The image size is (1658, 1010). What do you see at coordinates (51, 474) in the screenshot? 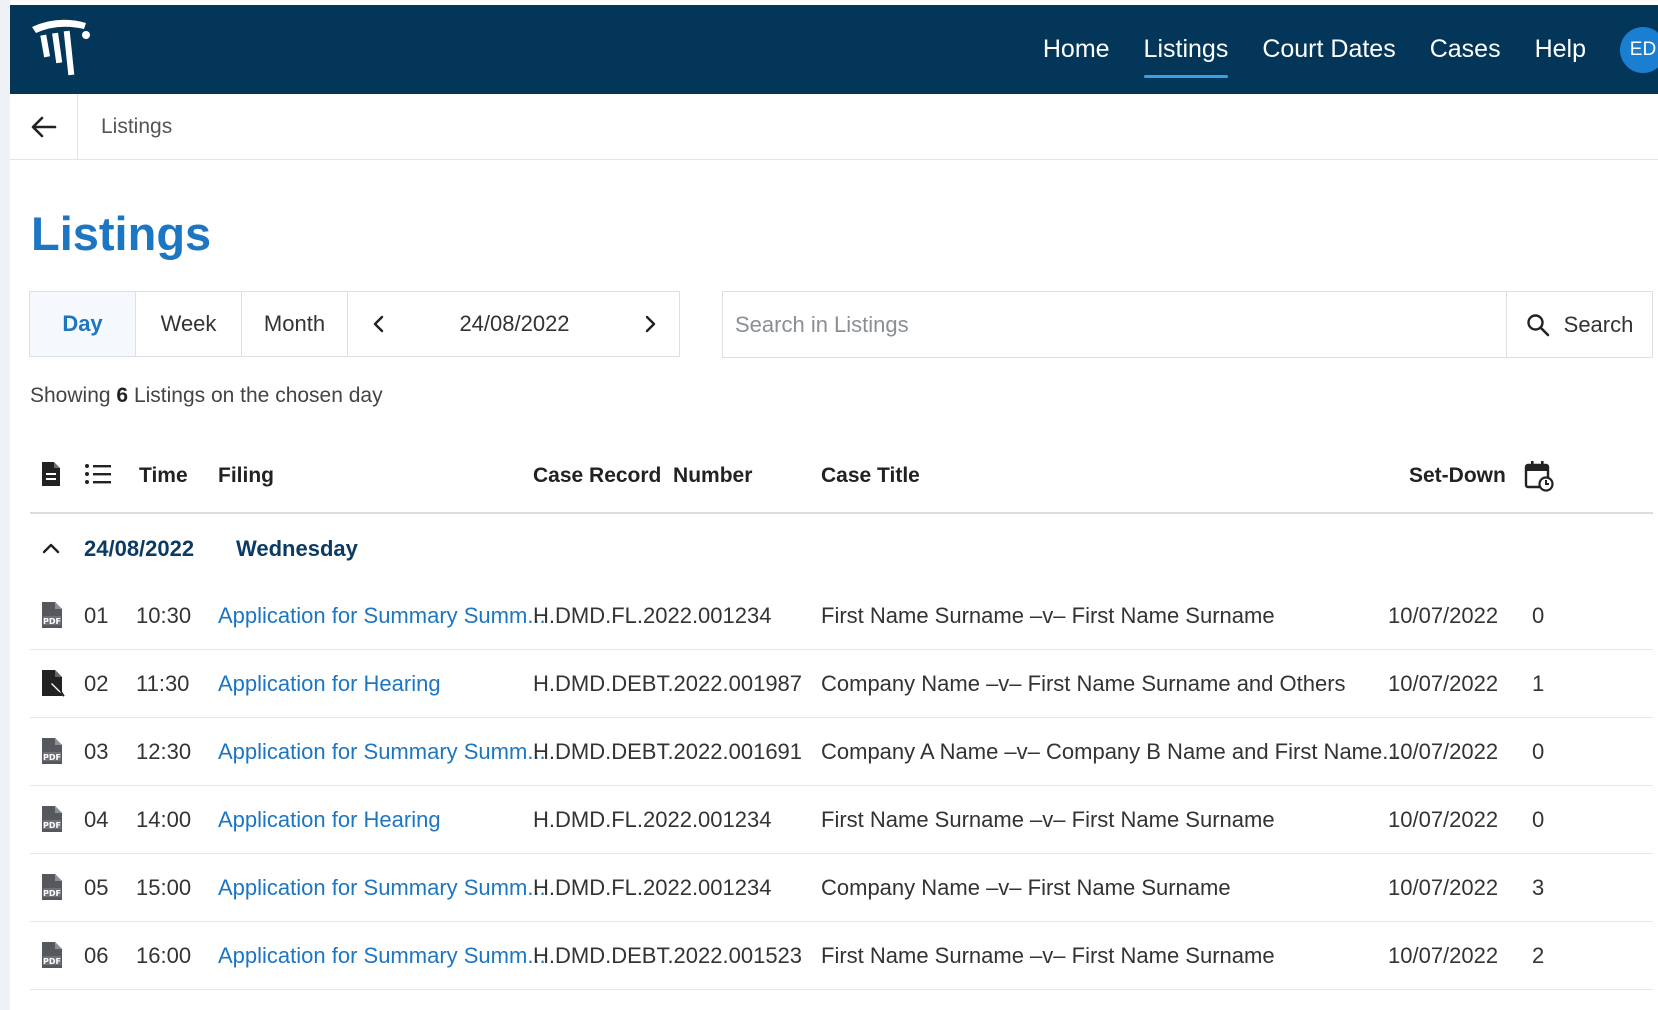
I see `document-icon` at bounding box center [51, 474].